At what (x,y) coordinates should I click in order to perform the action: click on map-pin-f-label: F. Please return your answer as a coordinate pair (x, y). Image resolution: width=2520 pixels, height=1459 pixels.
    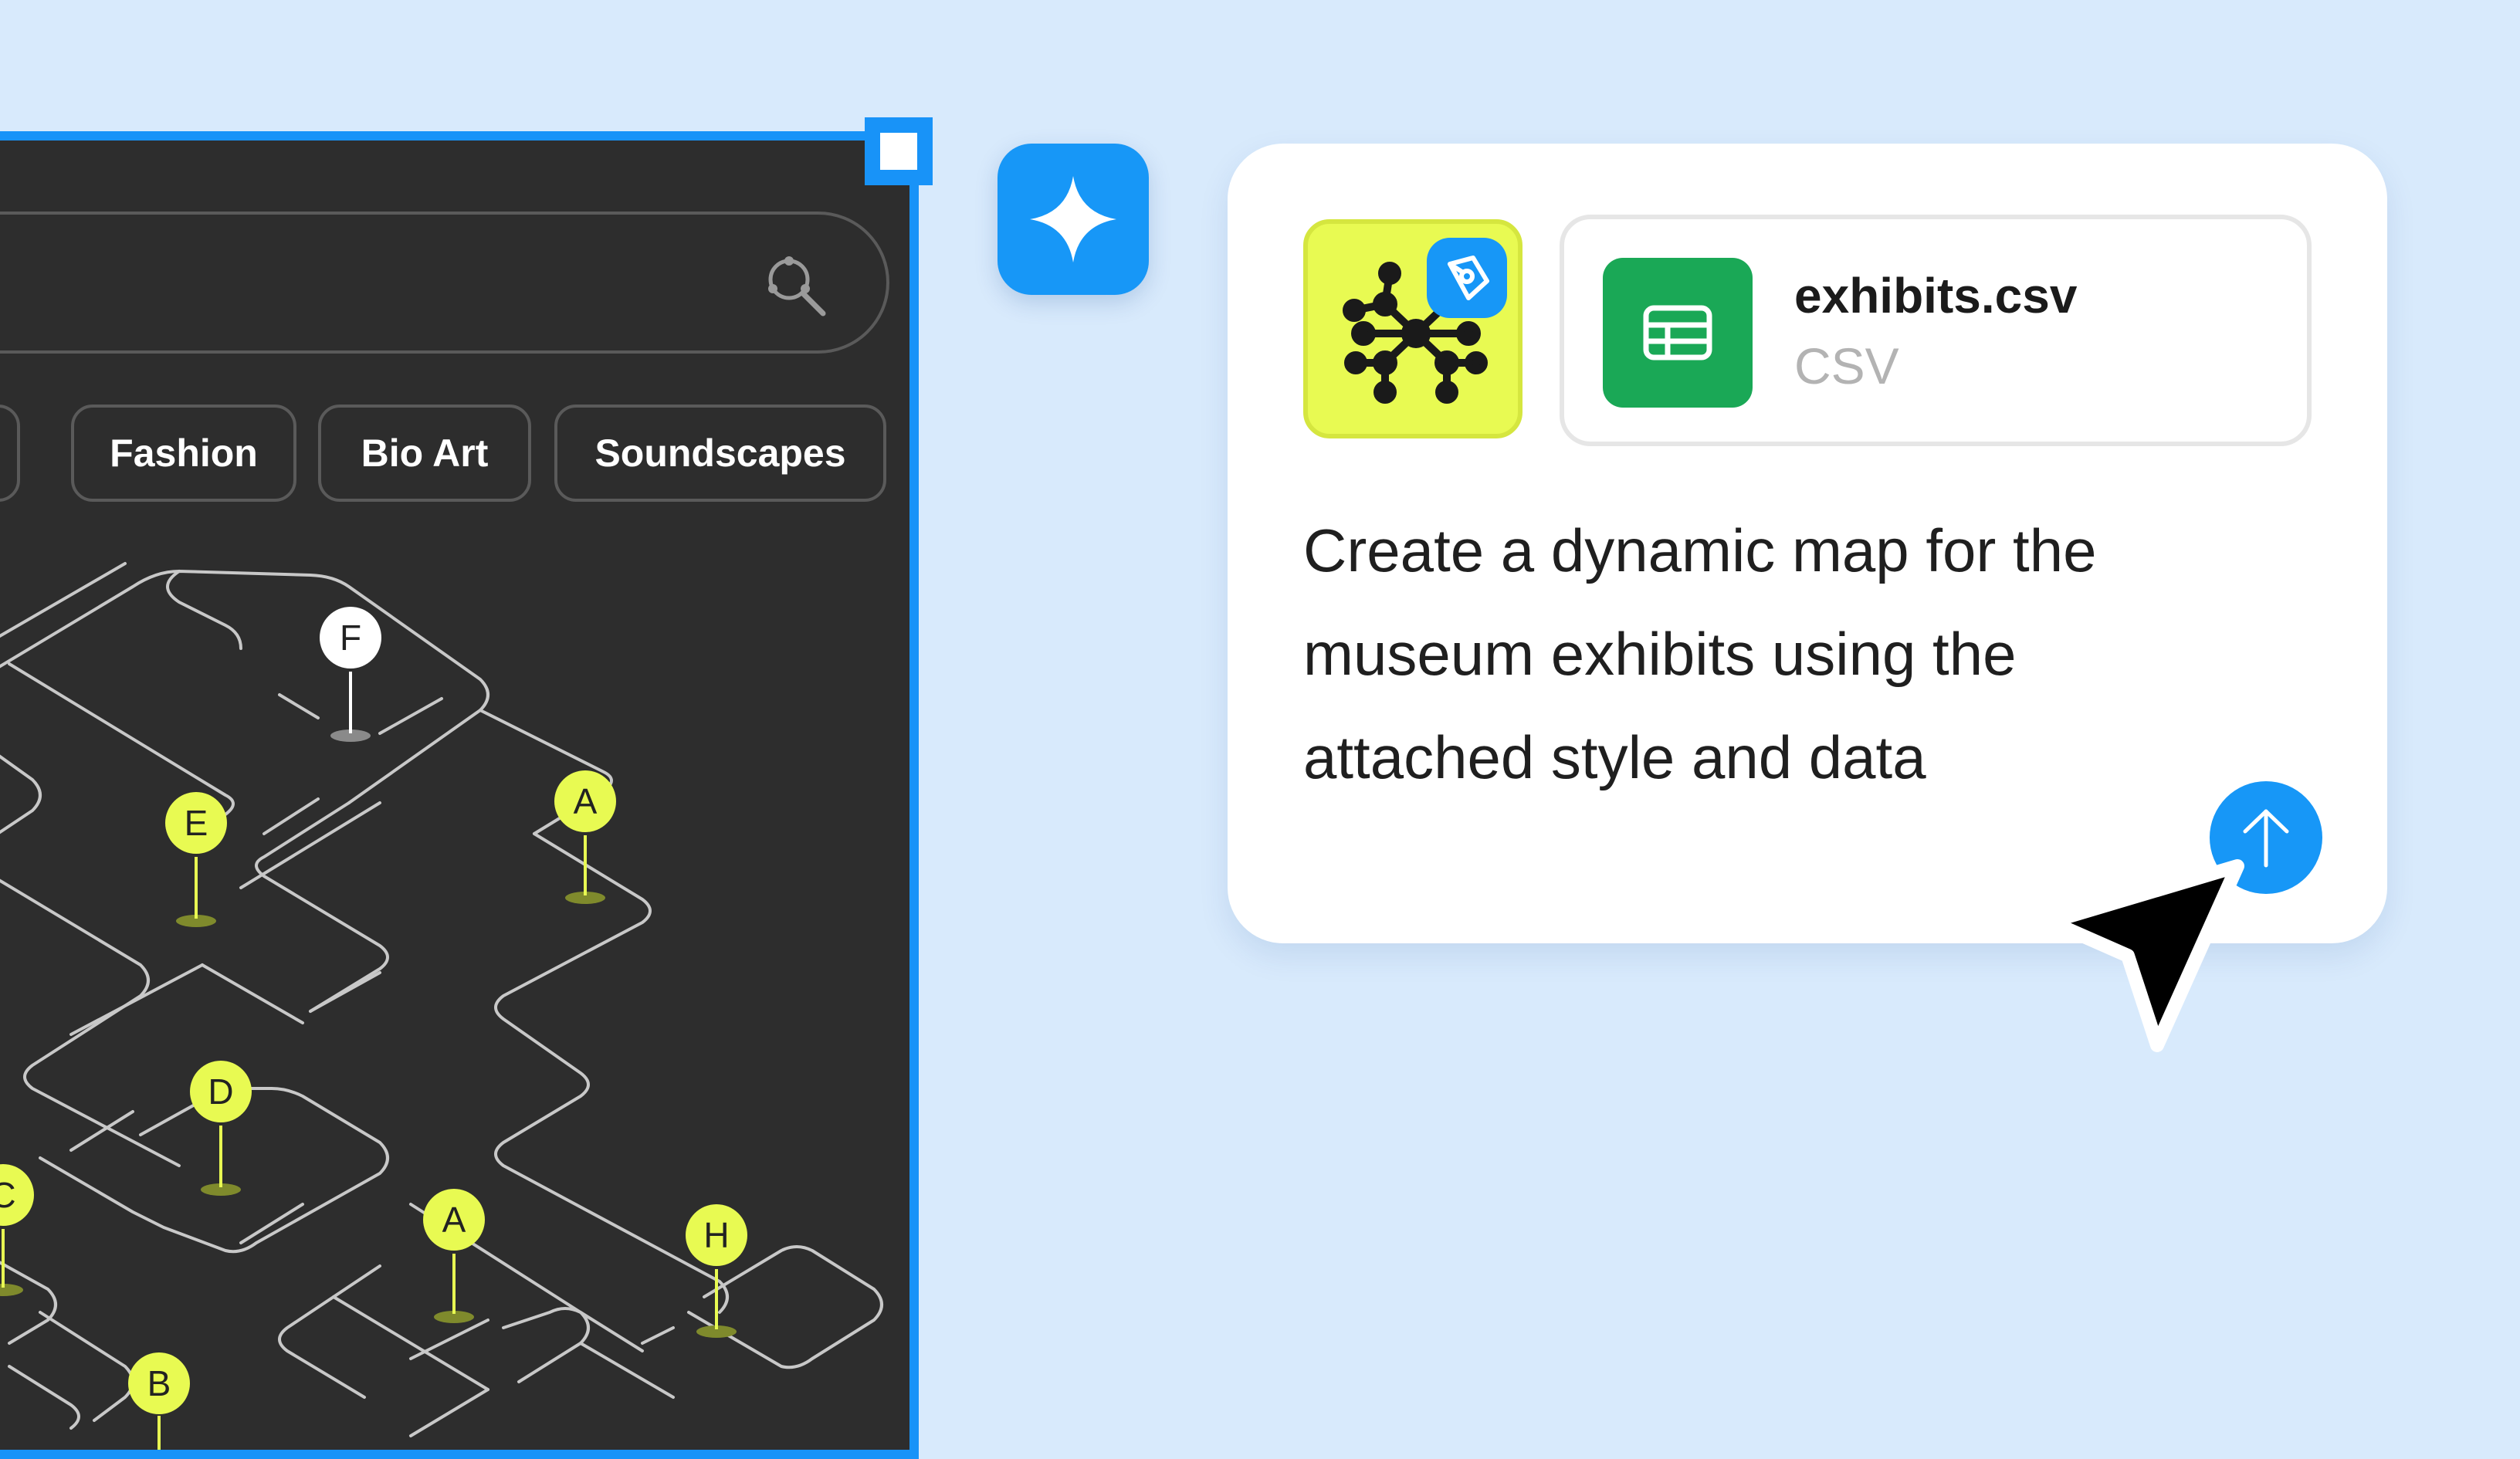
    Looking at the image, I should click on (351, 638).